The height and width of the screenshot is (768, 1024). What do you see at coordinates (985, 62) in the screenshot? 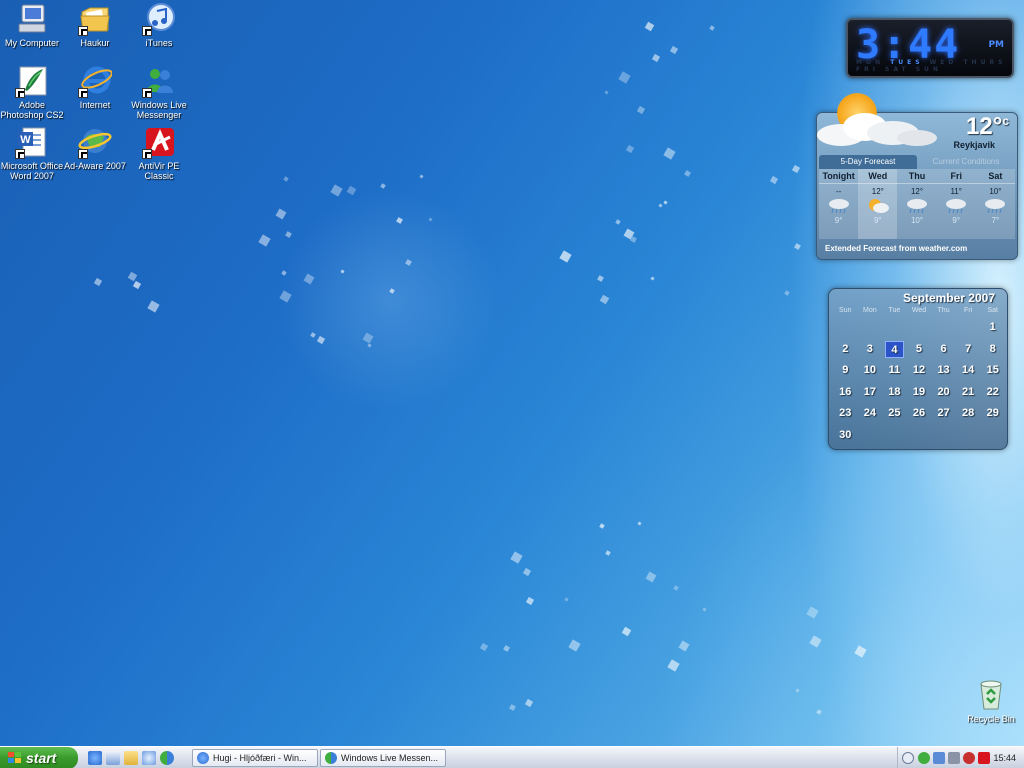
I see `clock-day: THURS` at bounding box center [985, 62].